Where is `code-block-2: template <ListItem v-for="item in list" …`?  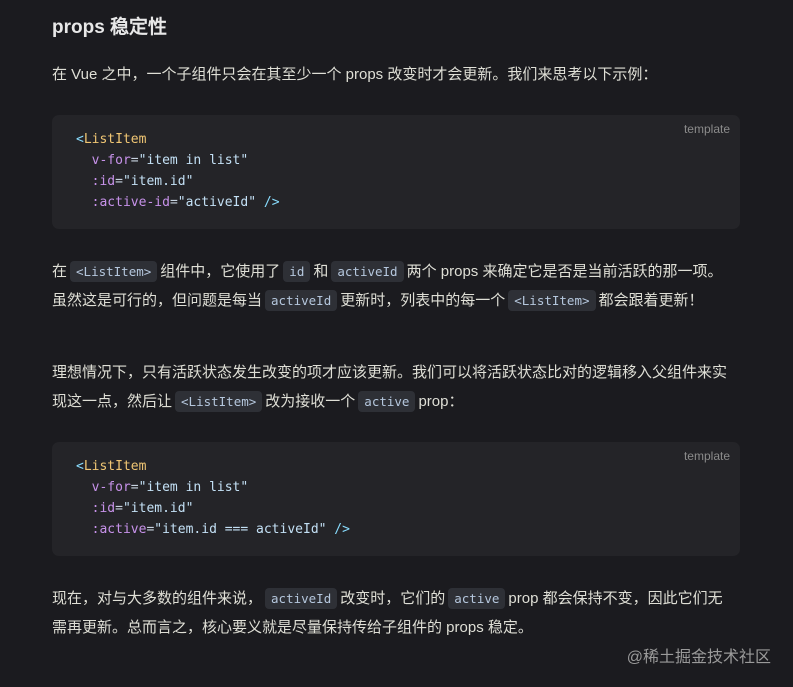 code-block-2: template <ListItem v-for="item in list" … is located at coordinates (396, 499).